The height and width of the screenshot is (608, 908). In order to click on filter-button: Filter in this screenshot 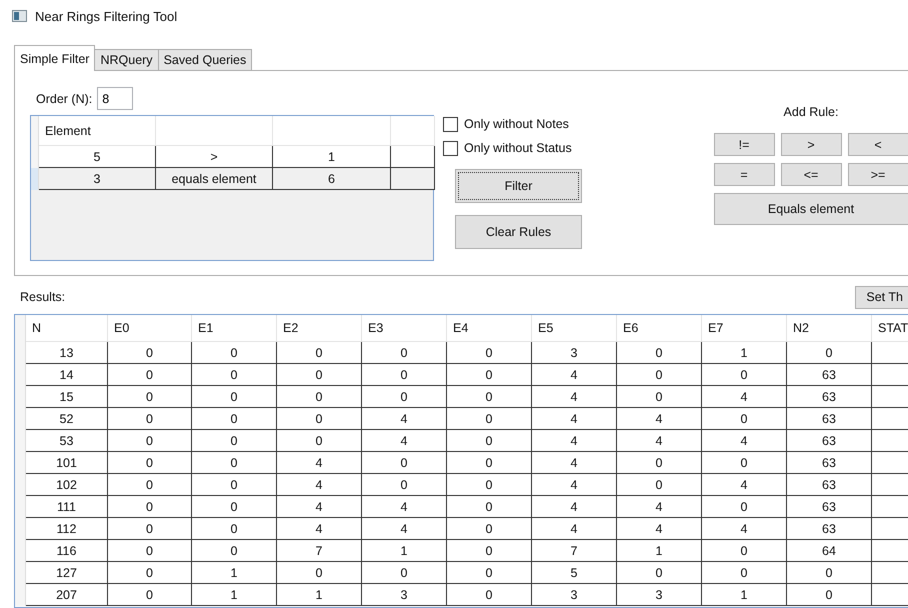, I will do `click(518, 186)`.